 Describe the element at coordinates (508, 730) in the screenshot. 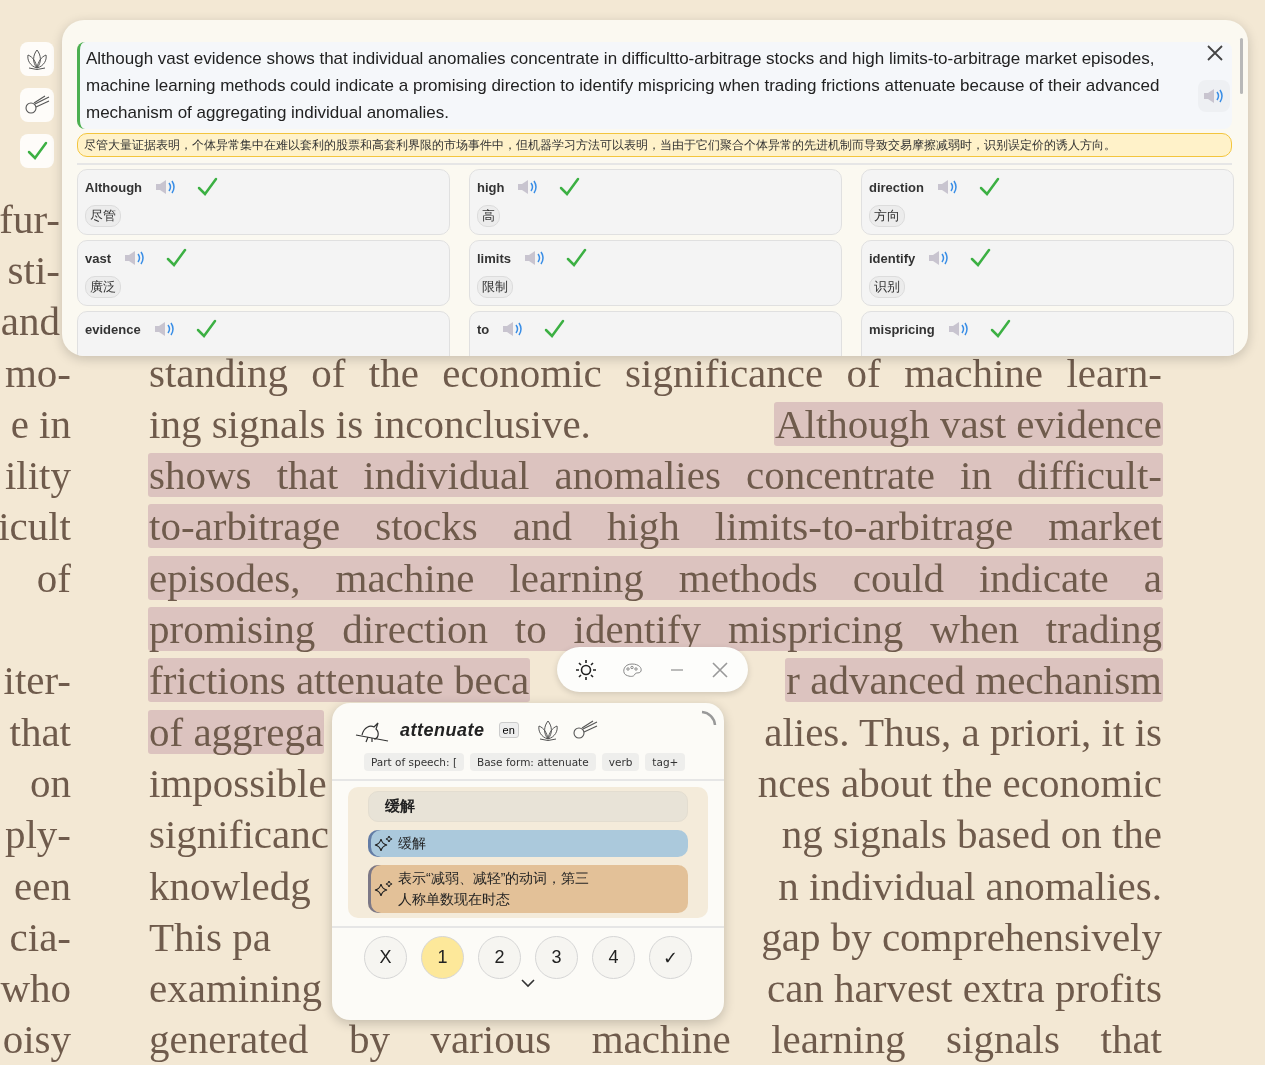

I see `language-tag: en` at that location.